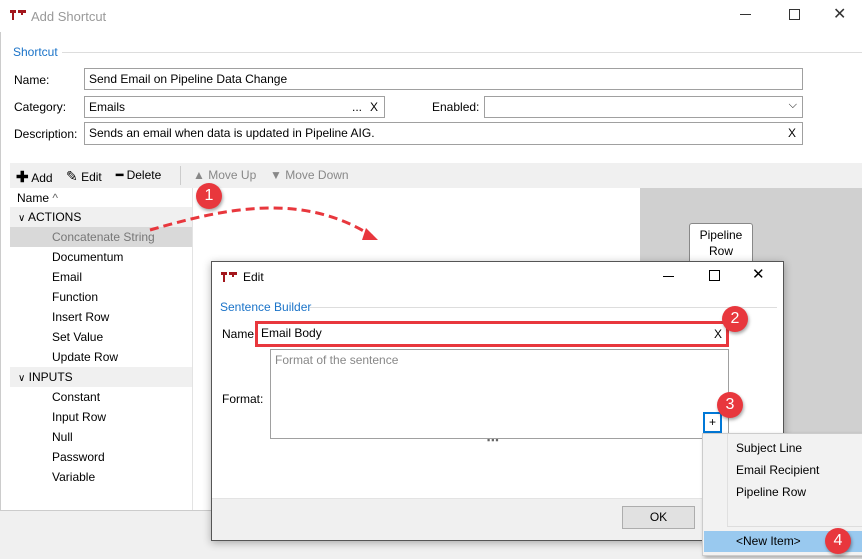 The image size is (862, 559). I want to click on format-placeholder: Format of the sentence, so click(337, 360).